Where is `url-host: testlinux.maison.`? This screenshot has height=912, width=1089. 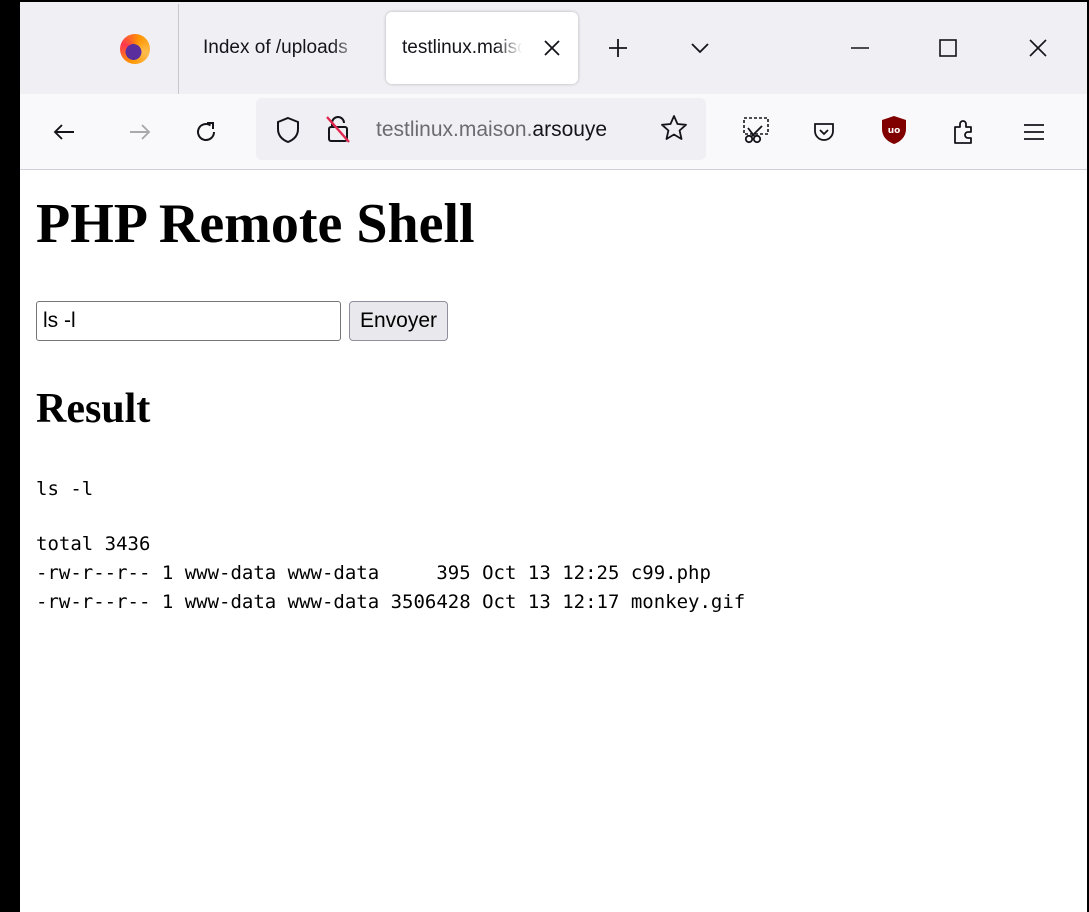
url-host: testlinux.maison. is located at coordinates (454, 129).